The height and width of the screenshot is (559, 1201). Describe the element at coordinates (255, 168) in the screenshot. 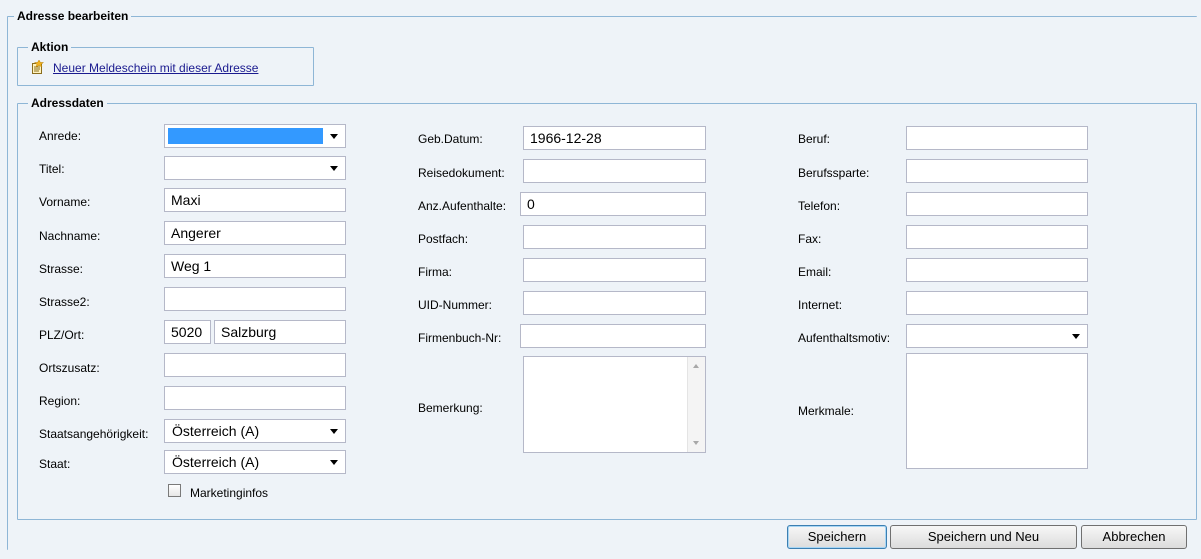

I see `titel-select` at that location.